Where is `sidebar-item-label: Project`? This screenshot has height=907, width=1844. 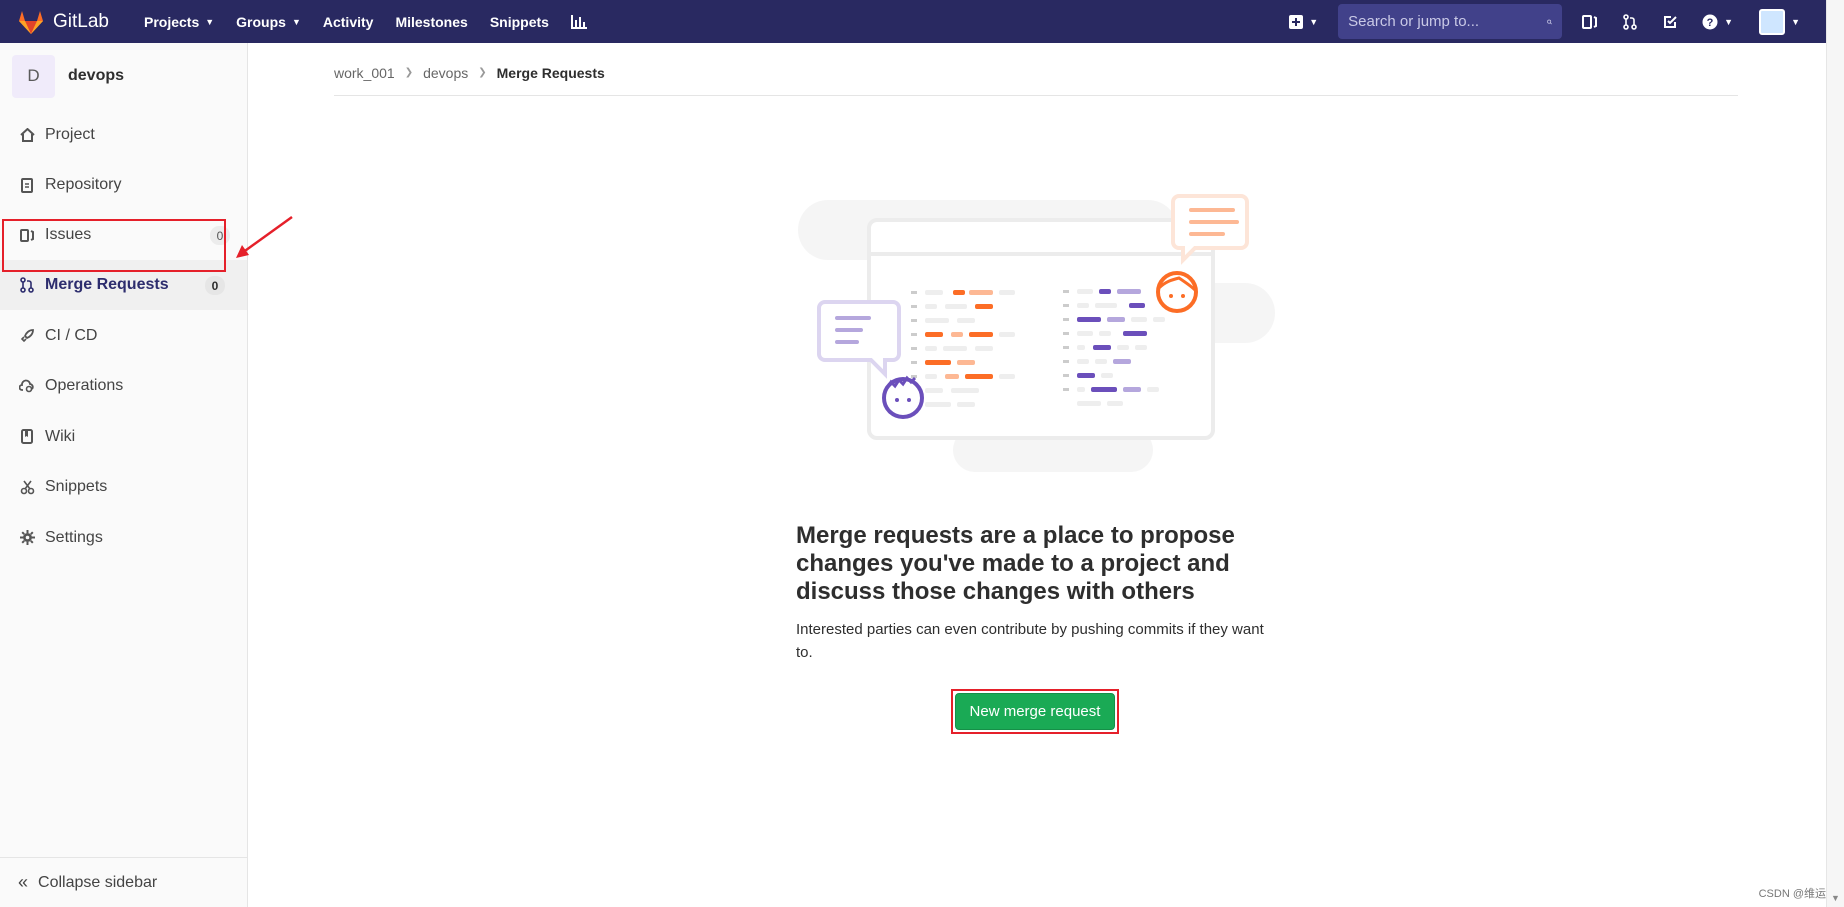 sidebar-item-label: Project is located at coordinates (70, 134).